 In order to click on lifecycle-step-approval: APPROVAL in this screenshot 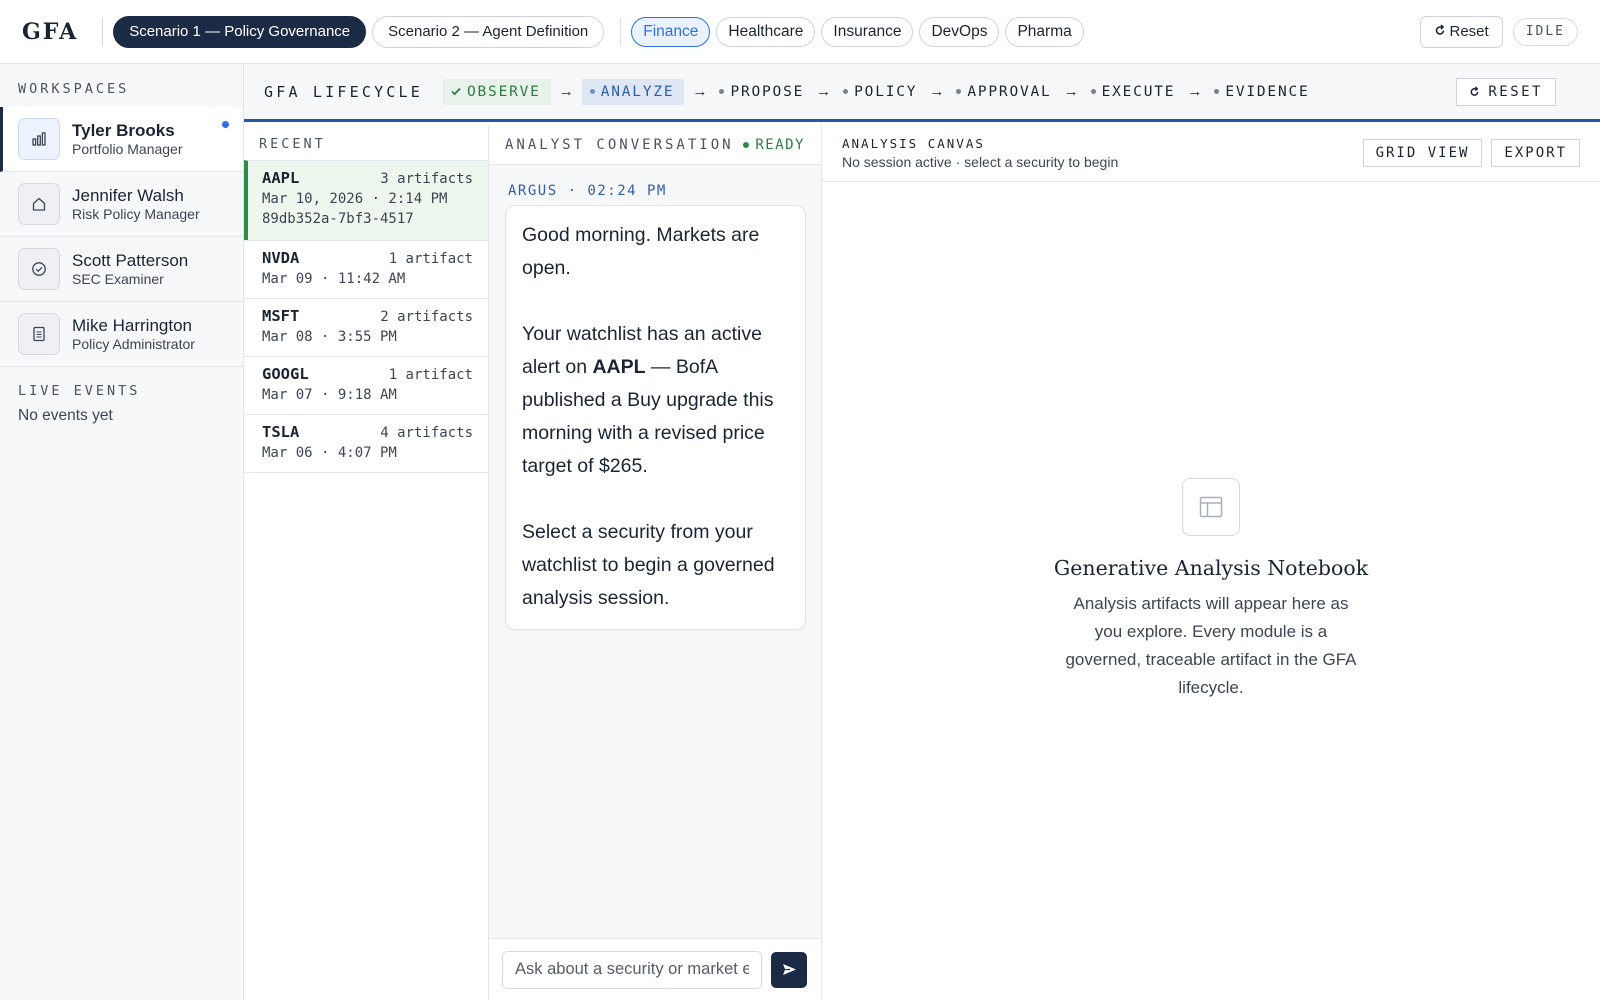, I will do `click(1003, 92)`.